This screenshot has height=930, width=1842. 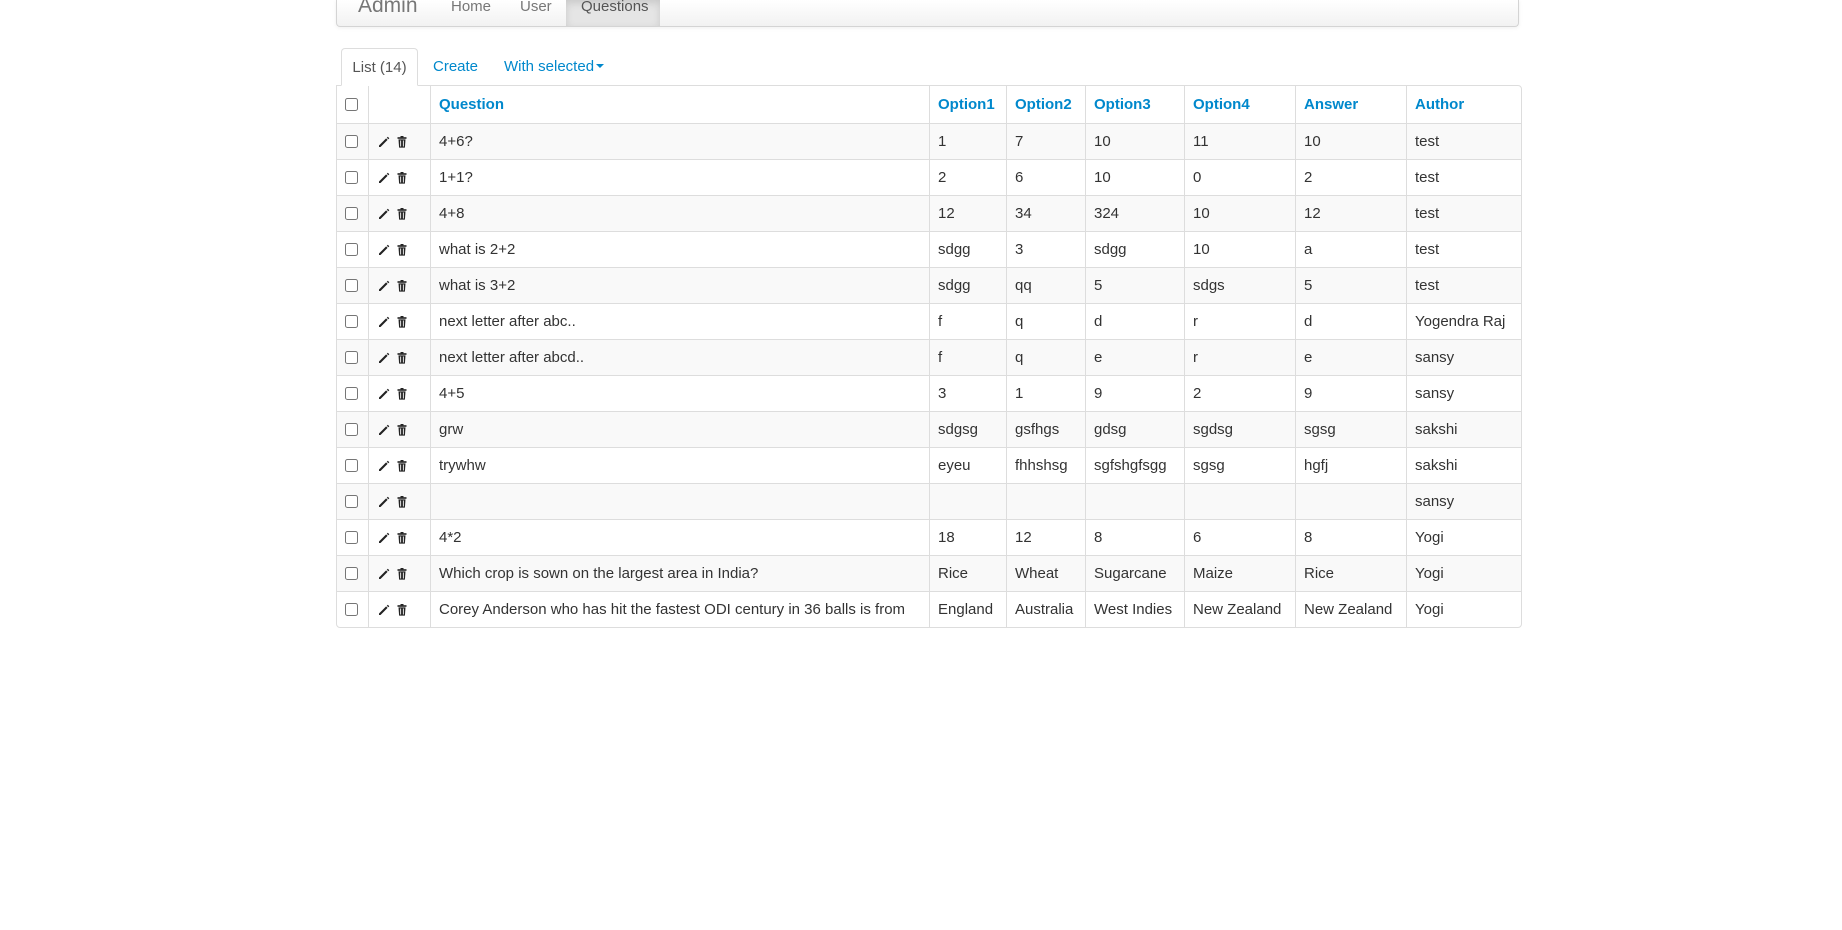 I want to click on cell-option4: sgsg, so click(x=1239, y=465).